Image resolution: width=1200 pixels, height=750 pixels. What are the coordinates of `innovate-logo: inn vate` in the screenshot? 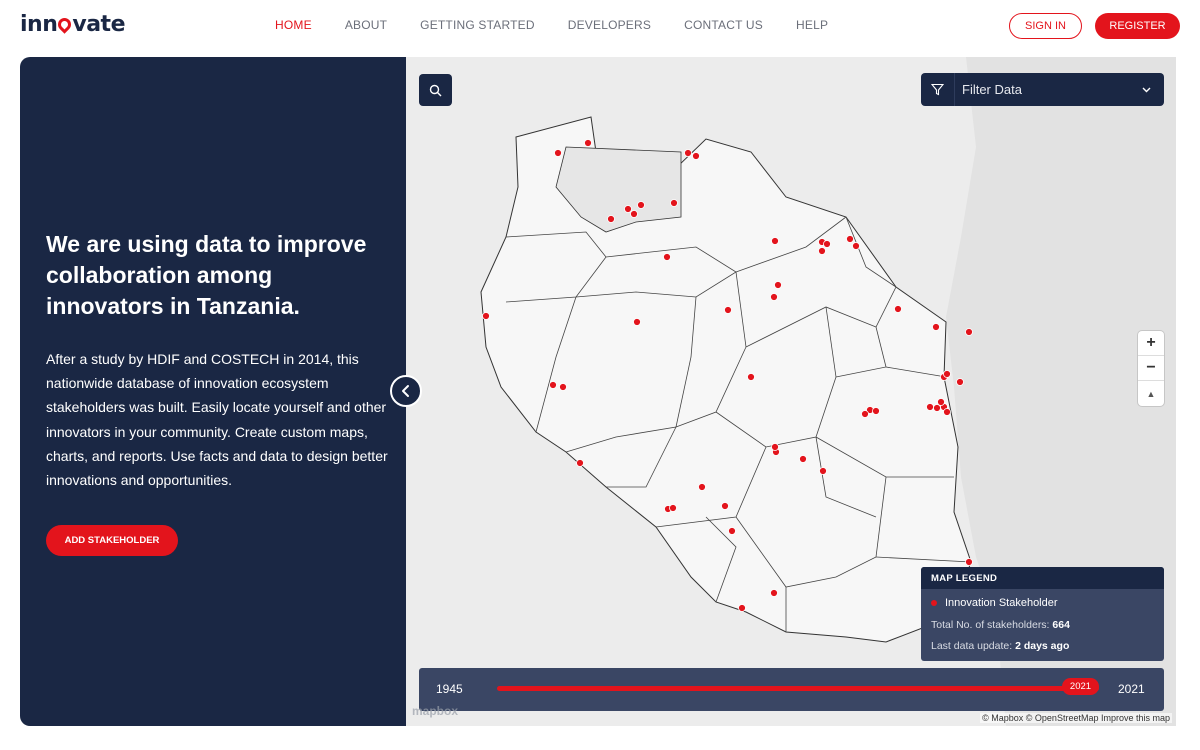 It's located at (72, 24).